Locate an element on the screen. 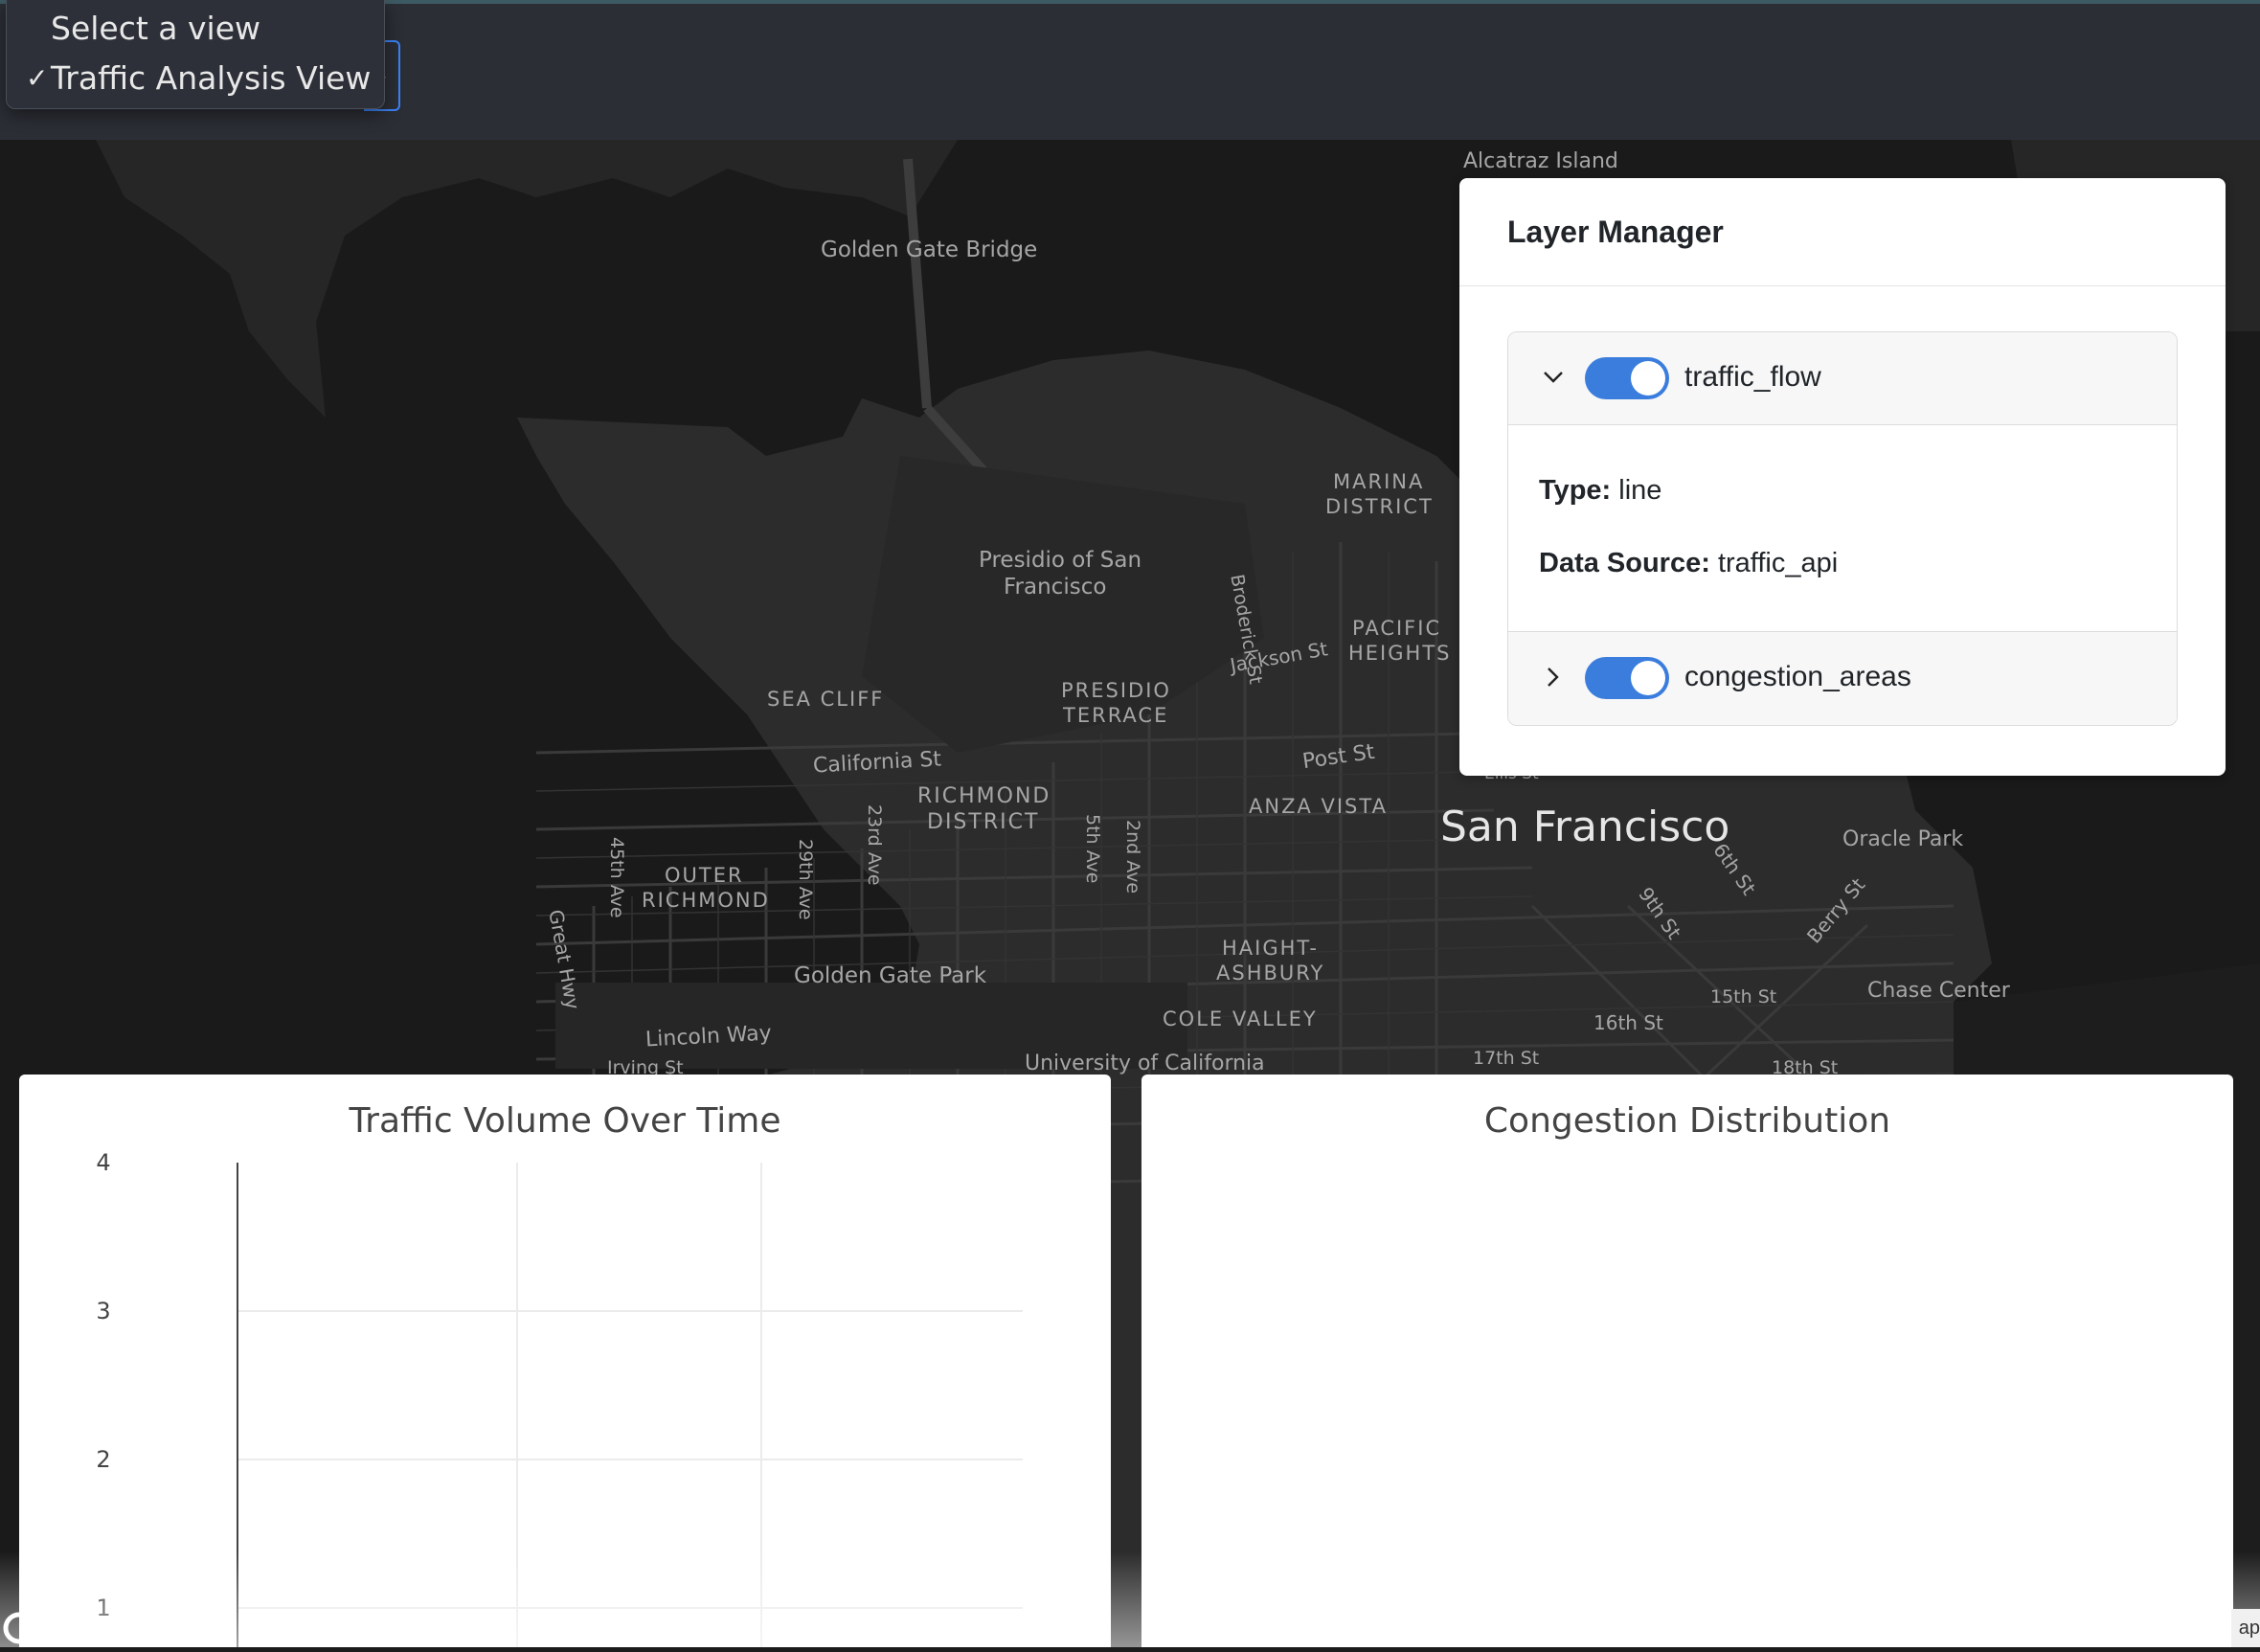 The image size is (2260, 1652). map-label: Golden Gate Bridge is located at coordinates (929, 250).